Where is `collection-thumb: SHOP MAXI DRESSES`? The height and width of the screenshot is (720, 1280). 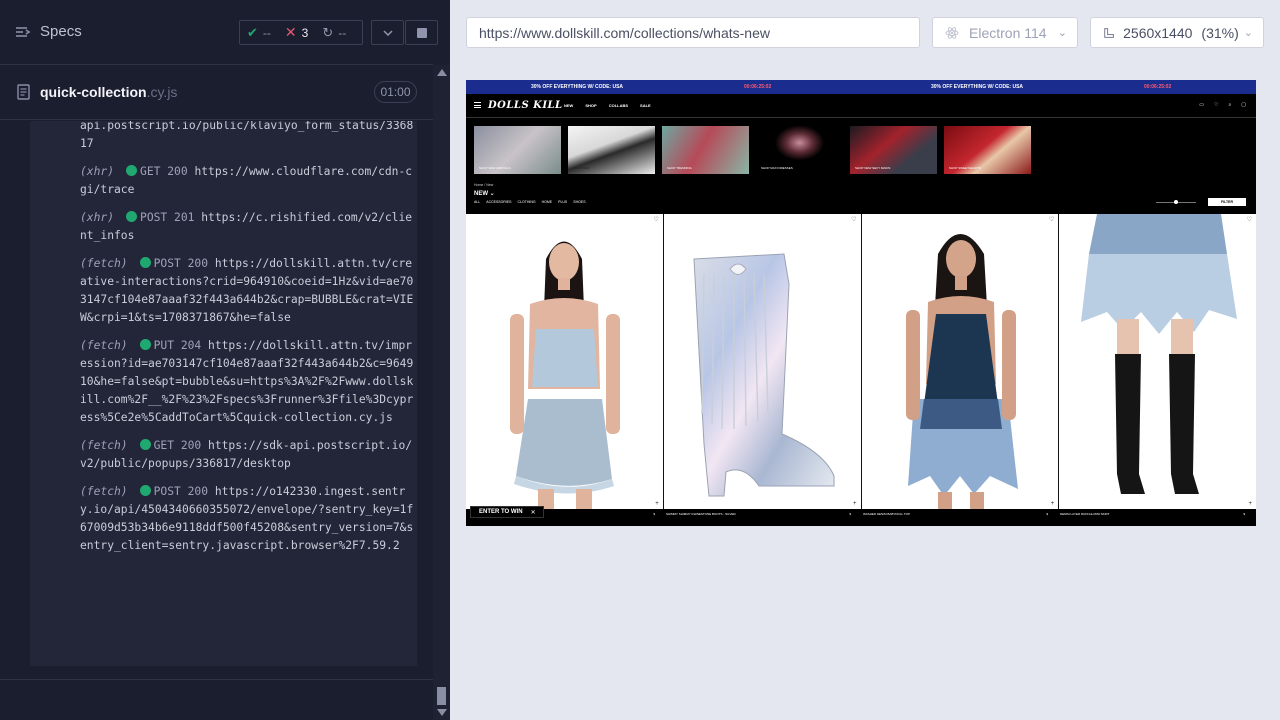 collection-thumb: SHOP MAXI DRESSES is located at coordinates (799, 150).